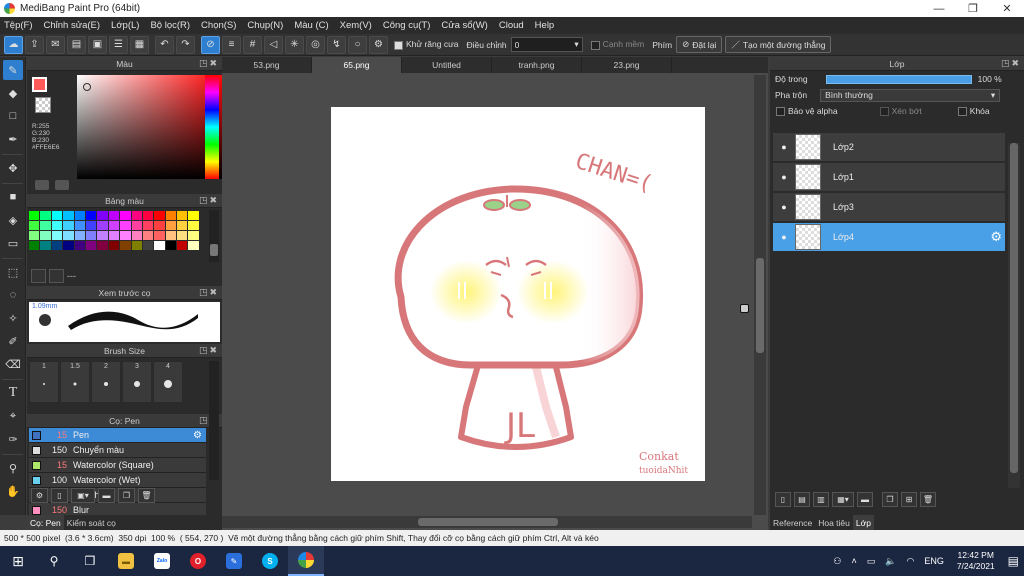 The width and height of the screenshot is (1024, 576). Describe the element at coordinates (218, 25) in the screenshot. I see `menu-select: Chọn(S)` at that location.